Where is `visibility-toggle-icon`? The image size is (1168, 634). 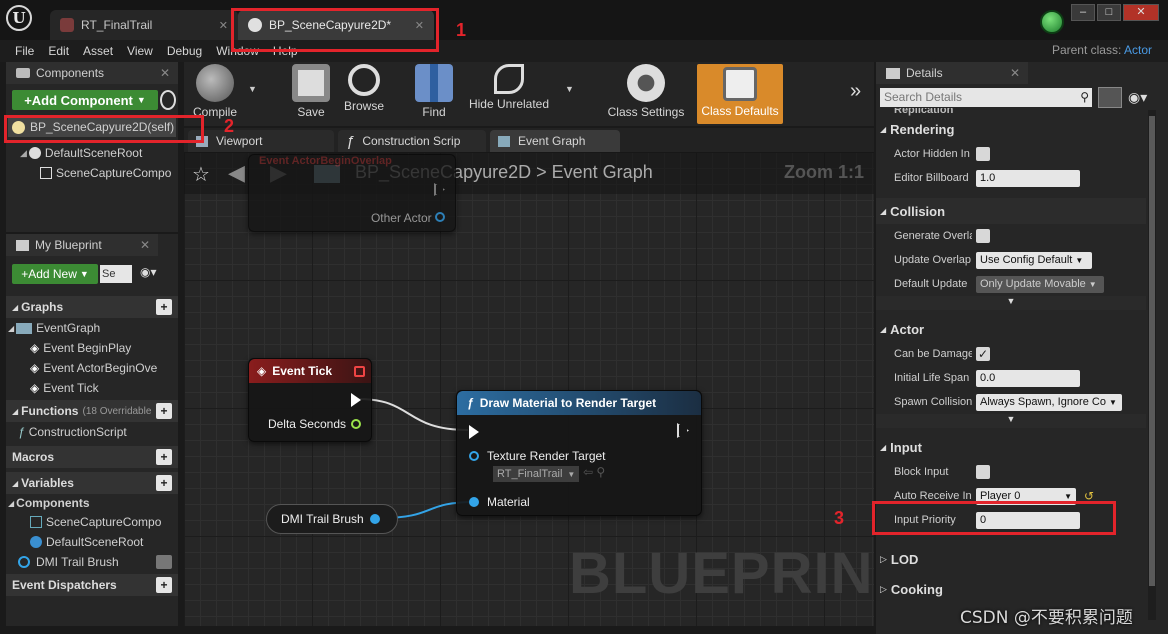
visibility-toggle-icon is located at coordinates (164, 562).